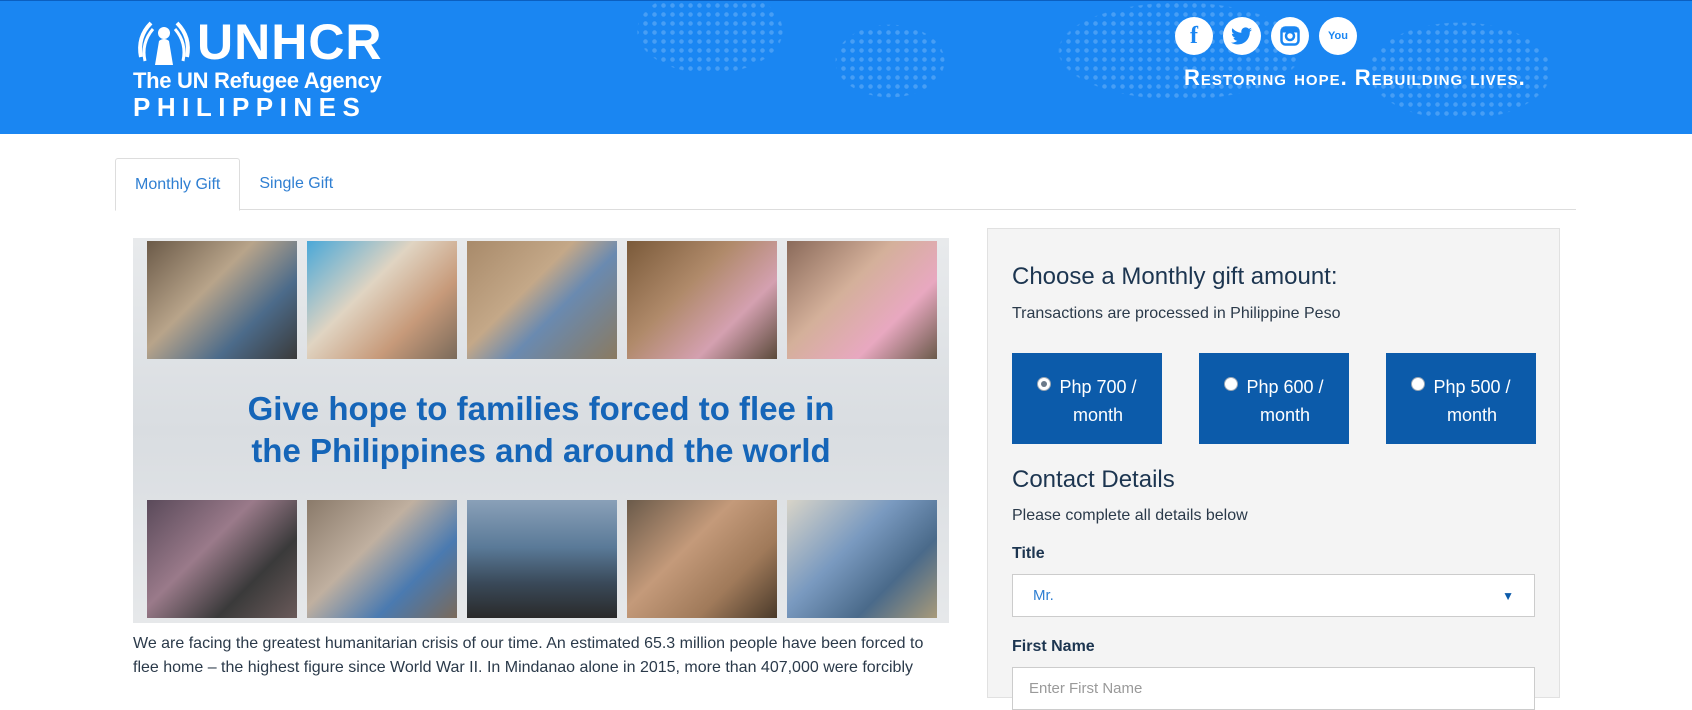 The image size is (1692, 710). Describe the element at coordinates (1472, 401) in the screenshot. I see `amount-label-500: Php 500 / month` at that location.